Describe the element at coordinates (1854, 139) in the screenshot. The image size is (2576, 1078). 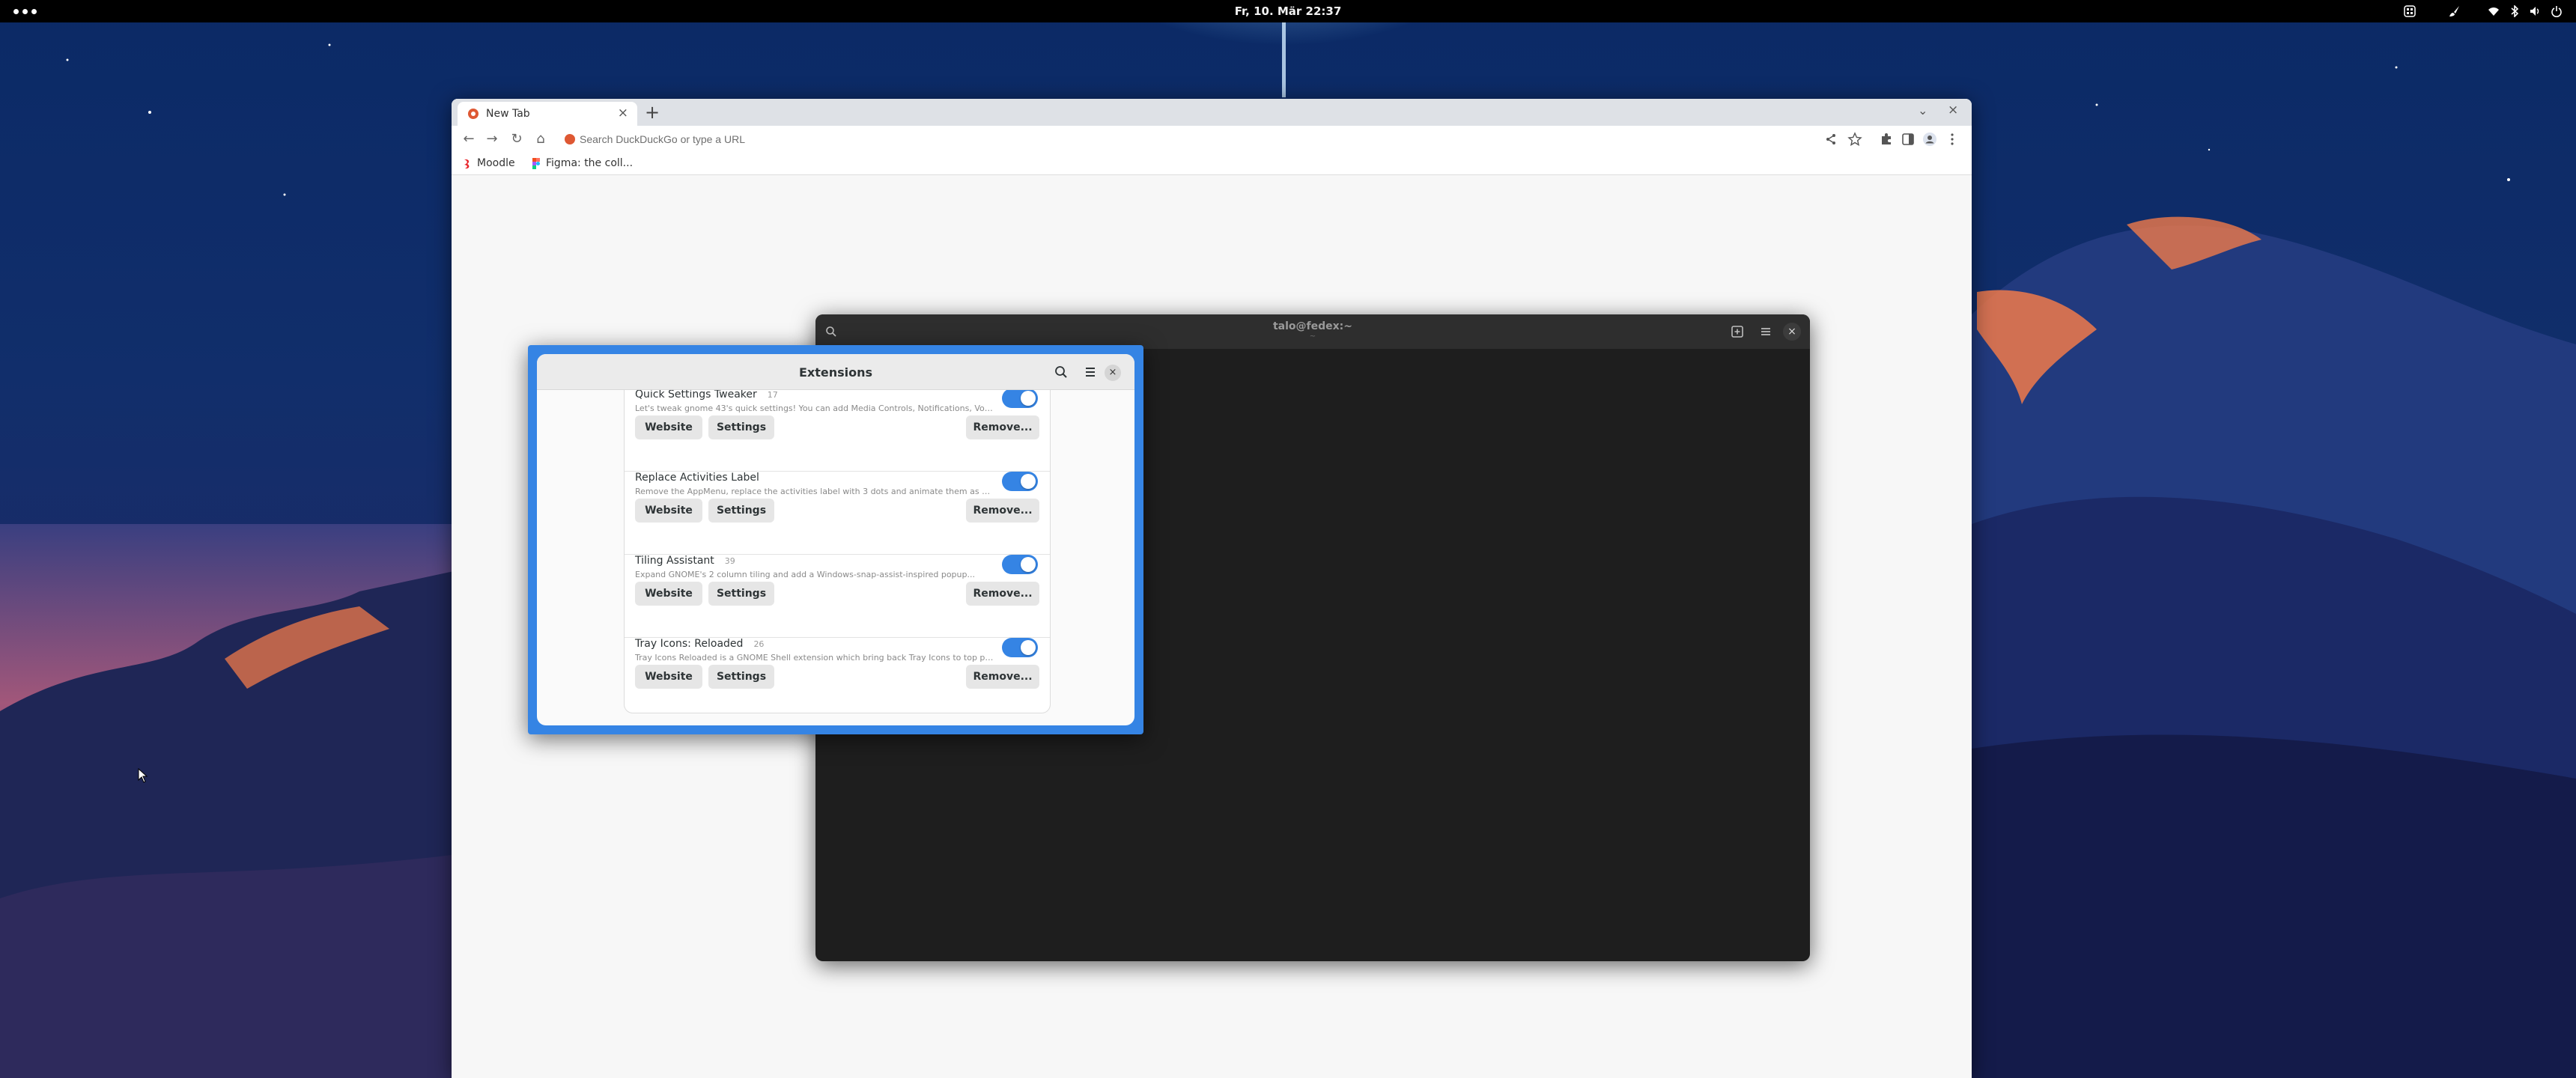
I see `star-icon` at that location.